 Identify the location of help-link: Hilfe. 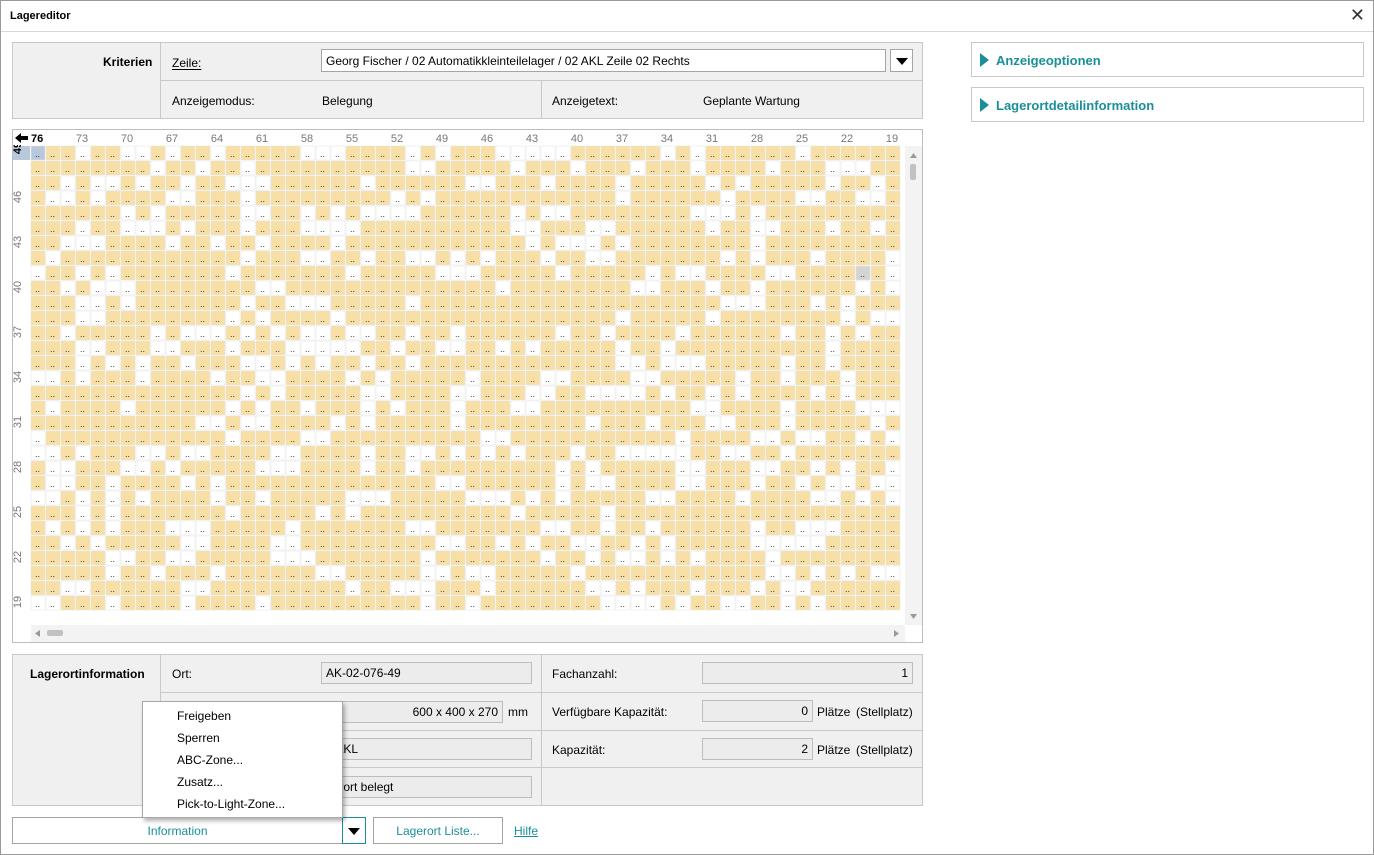
(526, 831).